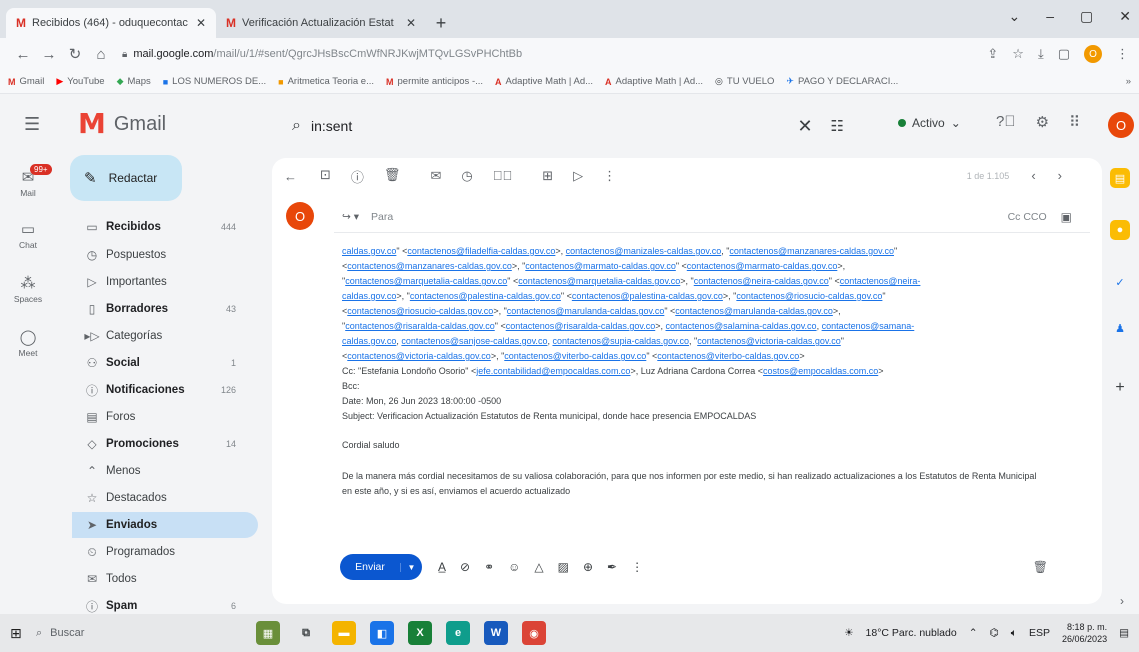 Image resolution: width=1139 pixels, height=652 pixels. I want to click on move-to-icon: ⊞, so click(547, 176).